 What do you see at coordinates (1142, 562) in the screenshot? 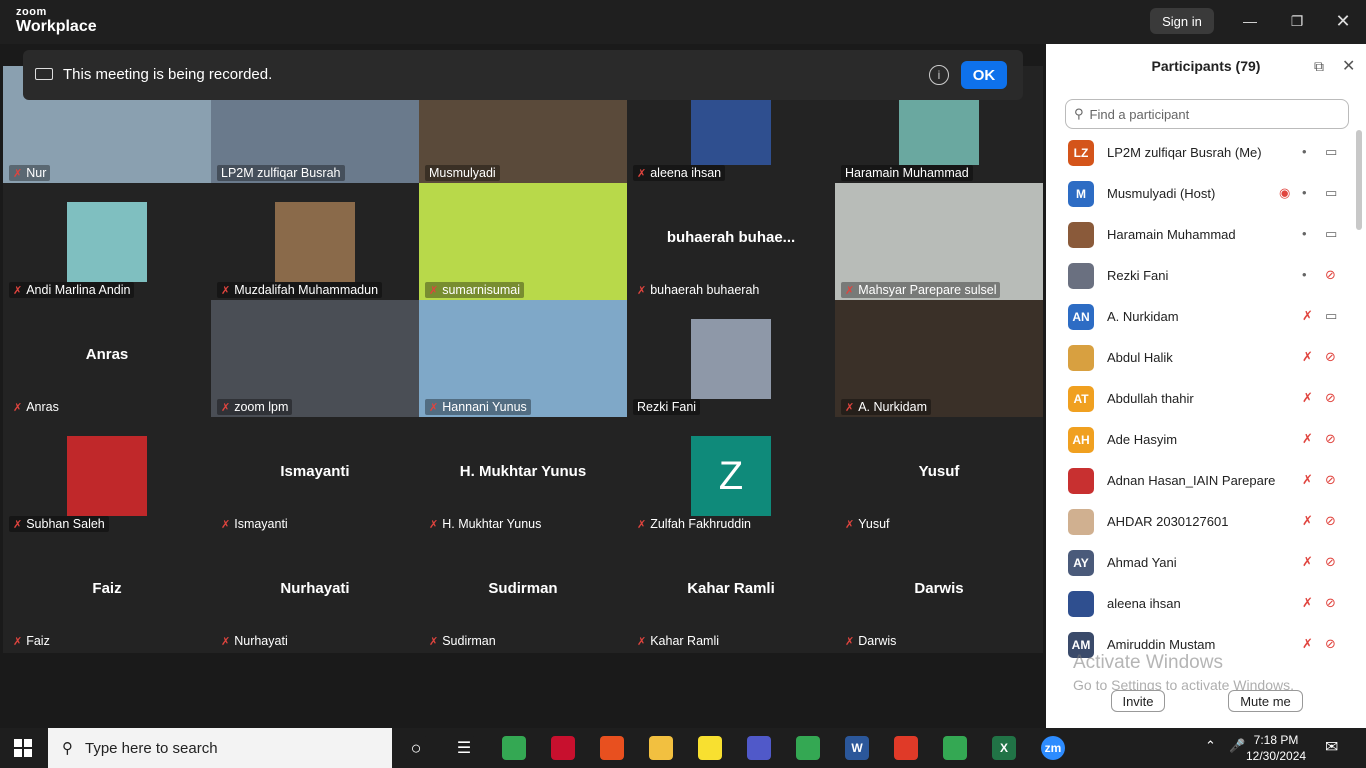
I see `participant-name: Ahmad Yani` at bounding box center [1142, 562].